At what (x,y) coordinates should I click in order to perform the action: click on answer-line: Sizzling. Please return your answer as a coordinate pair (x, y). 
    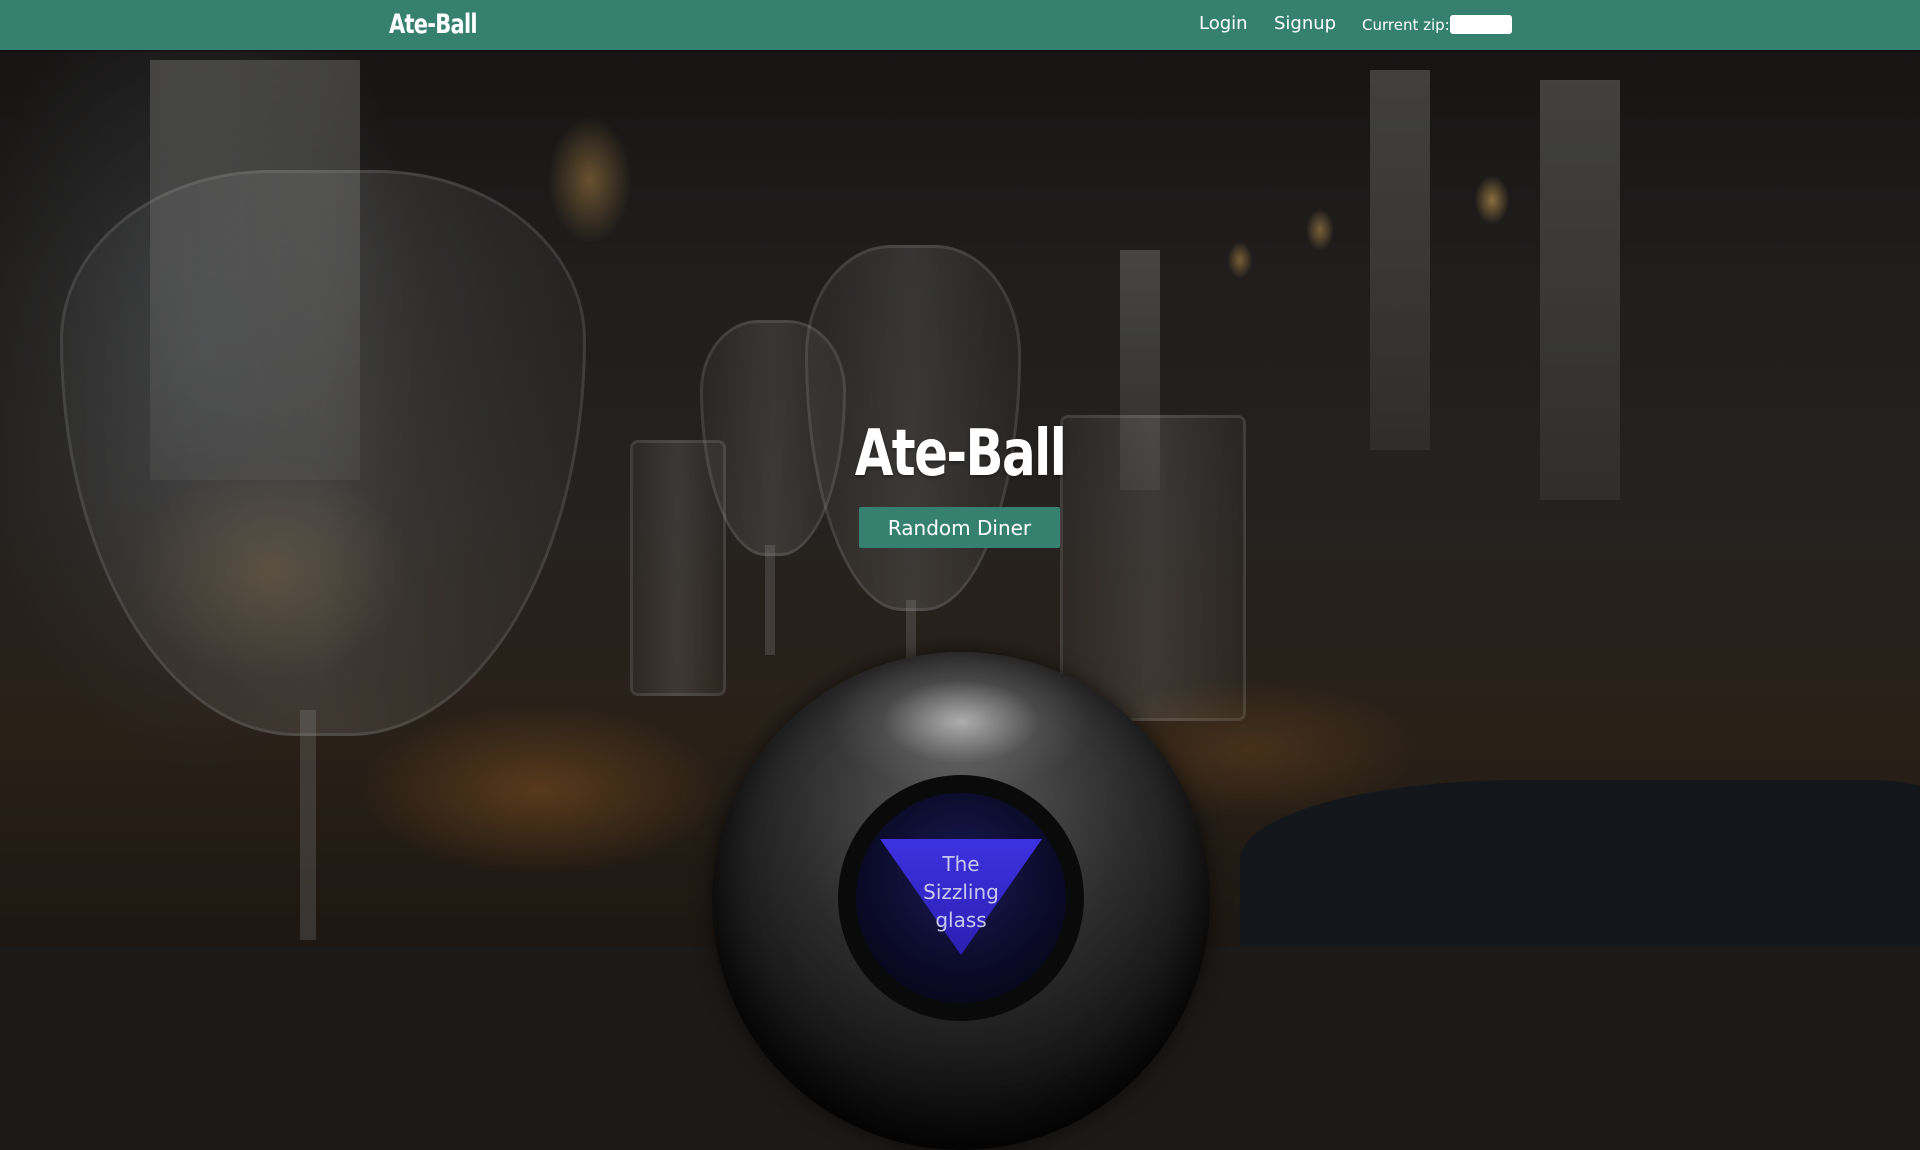
    Looking at the image, I should click on (961, 892).